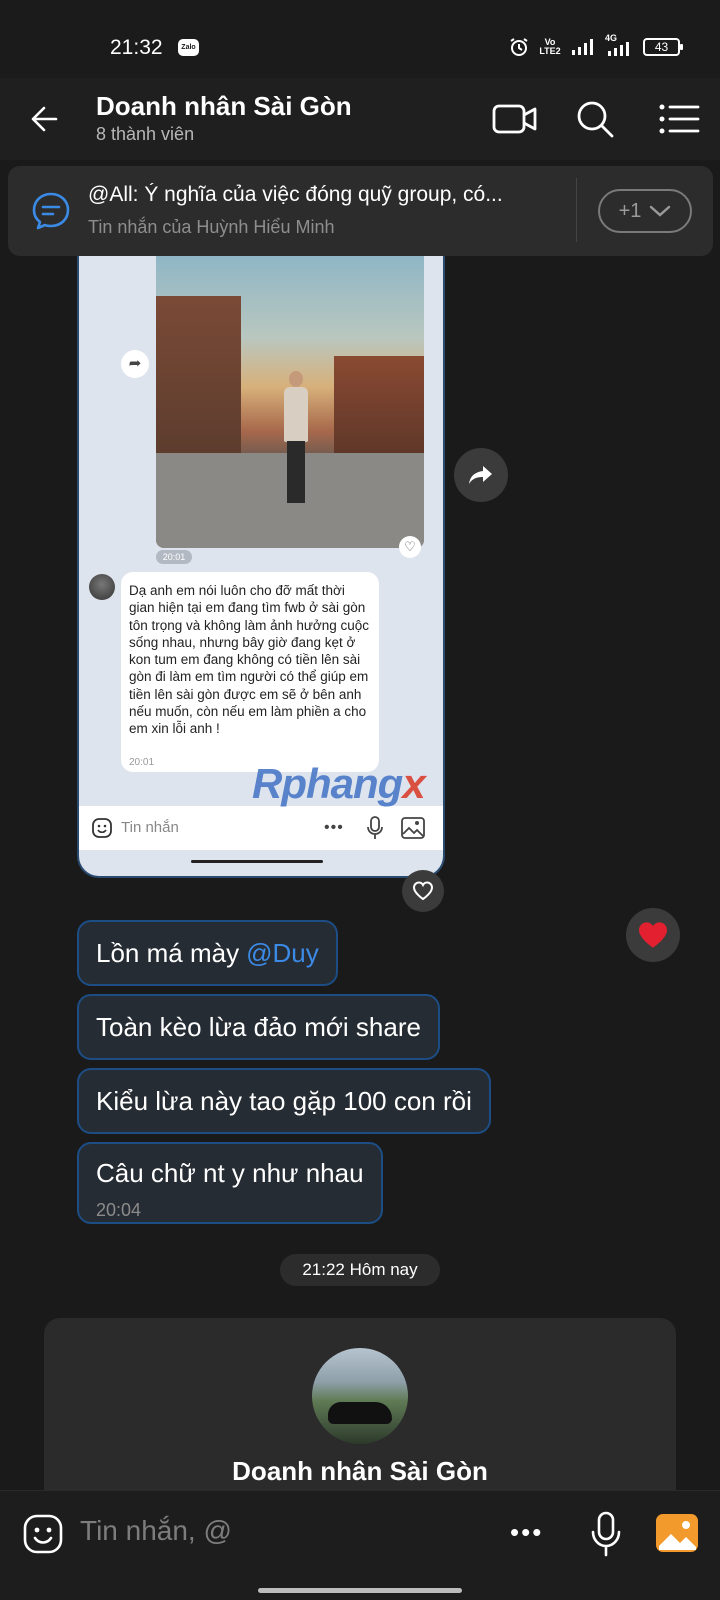 The width and height of the screenshot is (720, 1600). I want to click on screenshot-home-indicator, so click(257, 861).